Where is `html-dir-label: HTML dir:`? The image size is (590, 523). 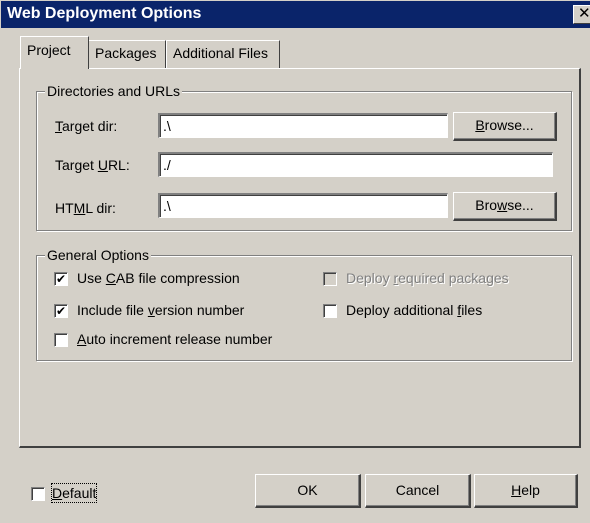 html-dir-label: HTML dir: is located at coordinates (85, 208).